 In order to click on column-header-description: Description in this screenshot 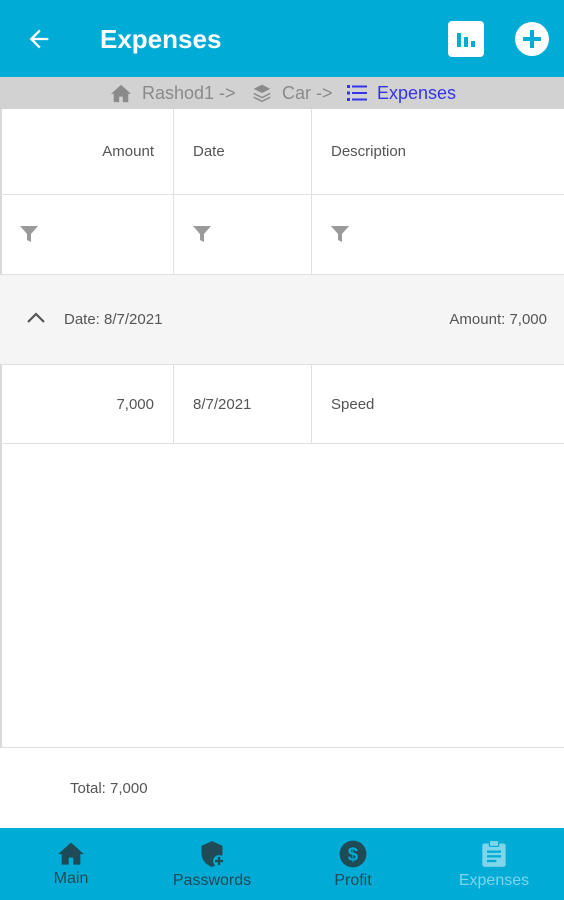, I will do `click(368, 152)`.